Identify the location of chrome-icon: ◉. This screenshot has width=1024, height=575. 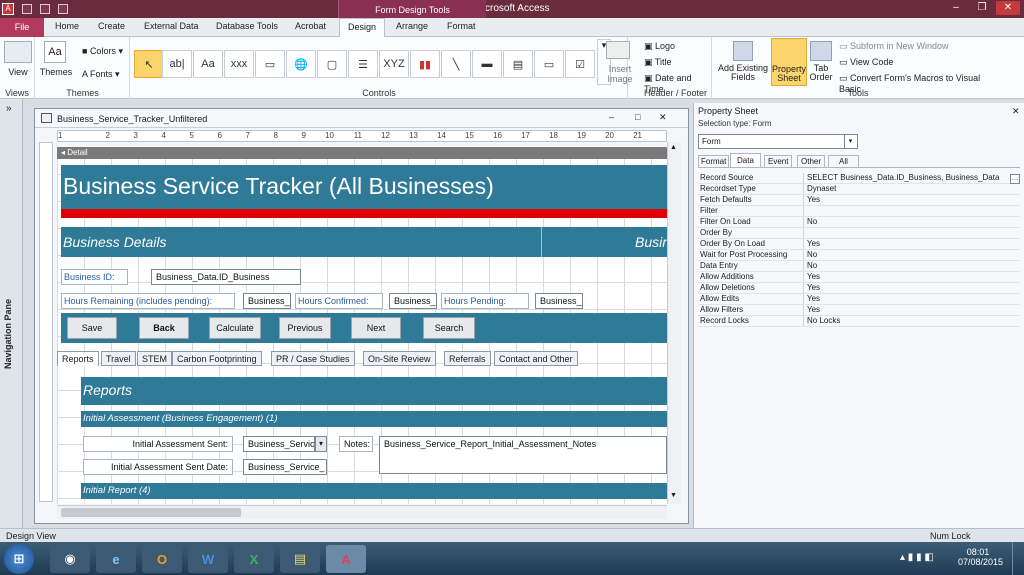
(70, 559).